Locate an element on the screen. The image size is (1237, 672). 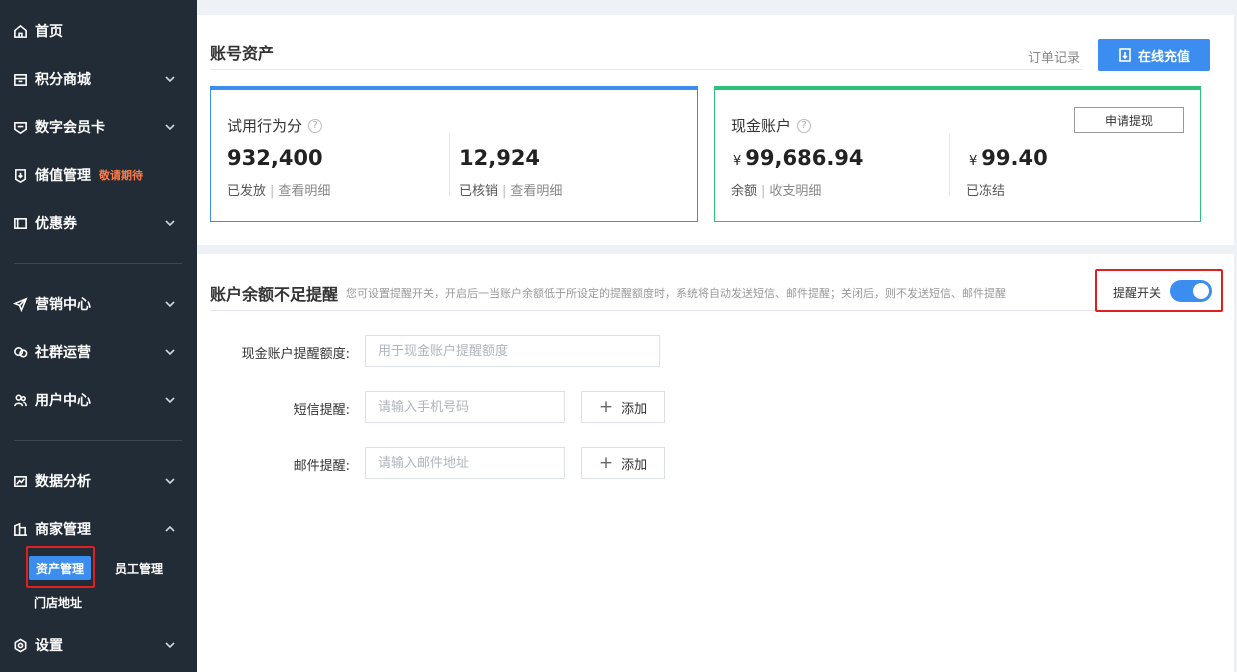
sms-label: 短信提醒: is located at coordinates (321, 410).